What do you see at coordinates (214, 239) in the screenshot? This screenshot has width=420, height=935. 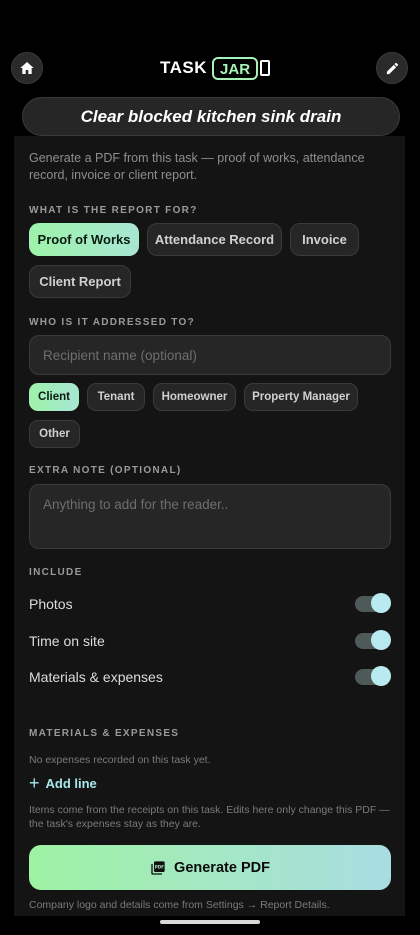 I see `chip-attendance-record: Attendance Record` at bounding box center [214, 239].